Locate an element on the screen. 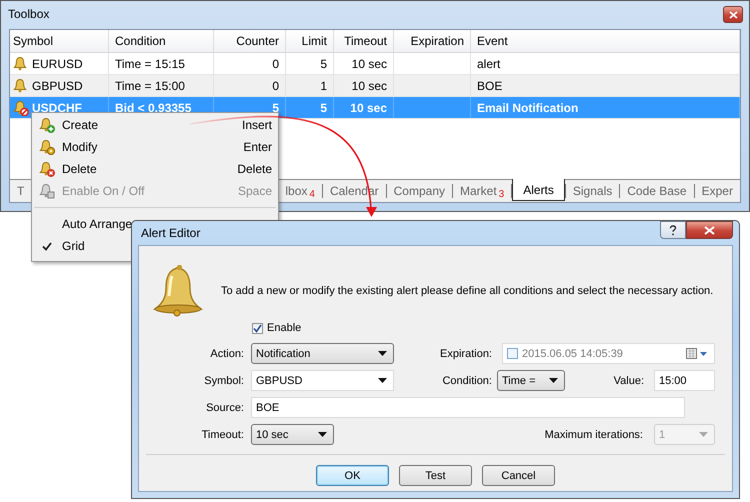 This screenshot has width=750, height=502. table-cell: Email Notification is located at coordinates (527, 107).